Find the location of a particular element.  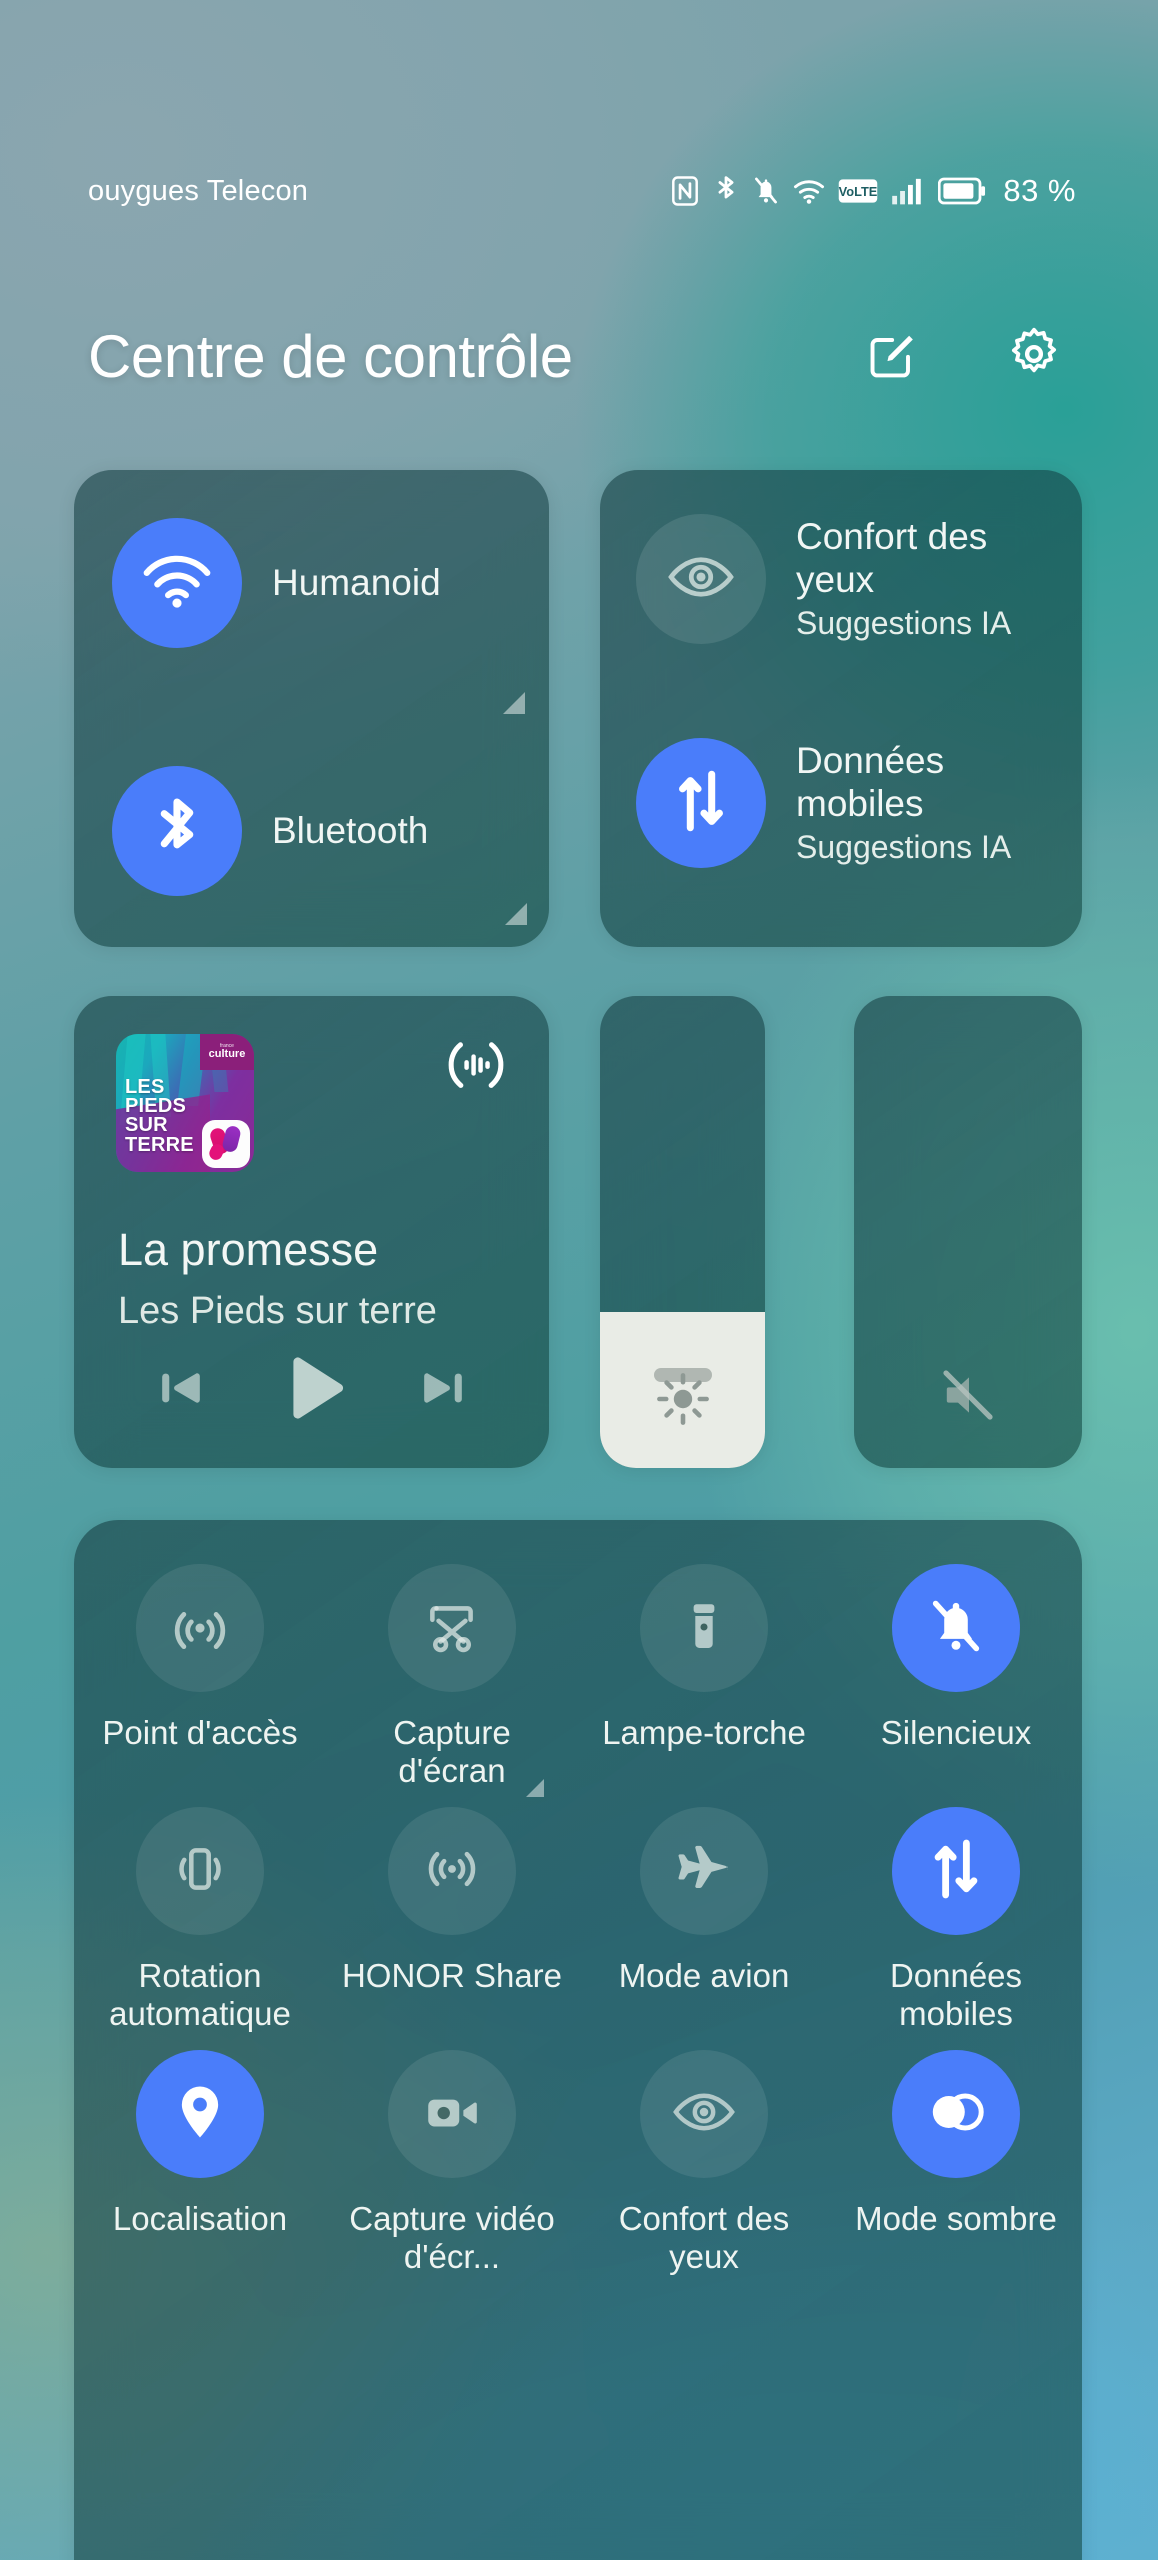

mobile-data-sublabel: Suggestions IA is located at coordinates (904, 846).